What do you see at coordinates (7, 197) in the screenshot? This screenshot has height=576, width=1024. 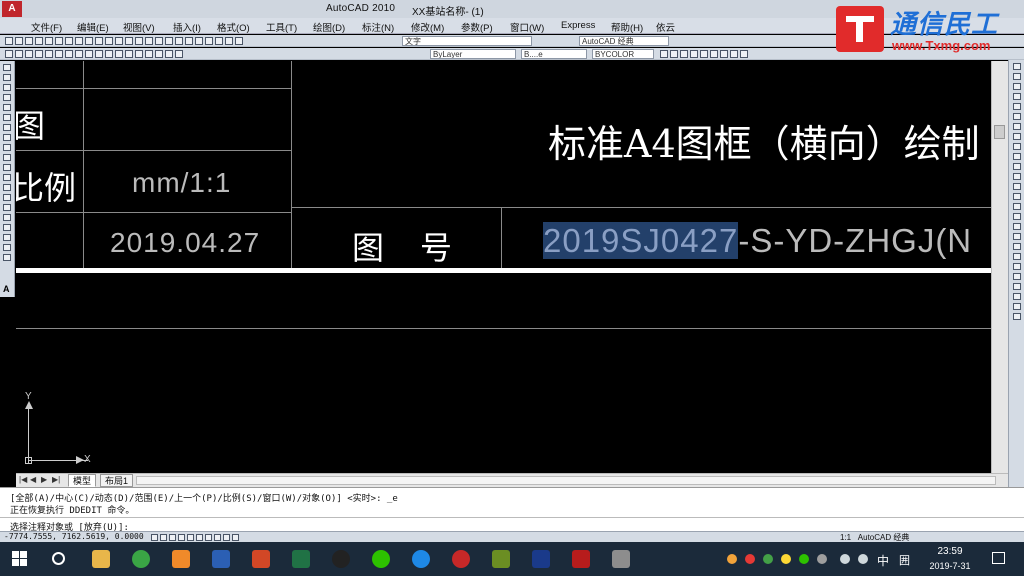 I see `point-icon` at bounding box center [7, 197].